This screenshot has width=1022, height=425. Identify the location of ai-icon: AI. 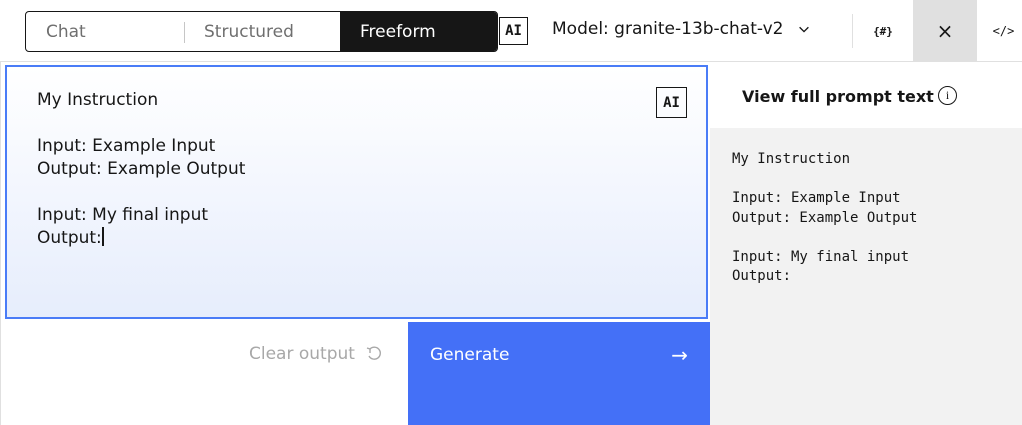
(513, 31).